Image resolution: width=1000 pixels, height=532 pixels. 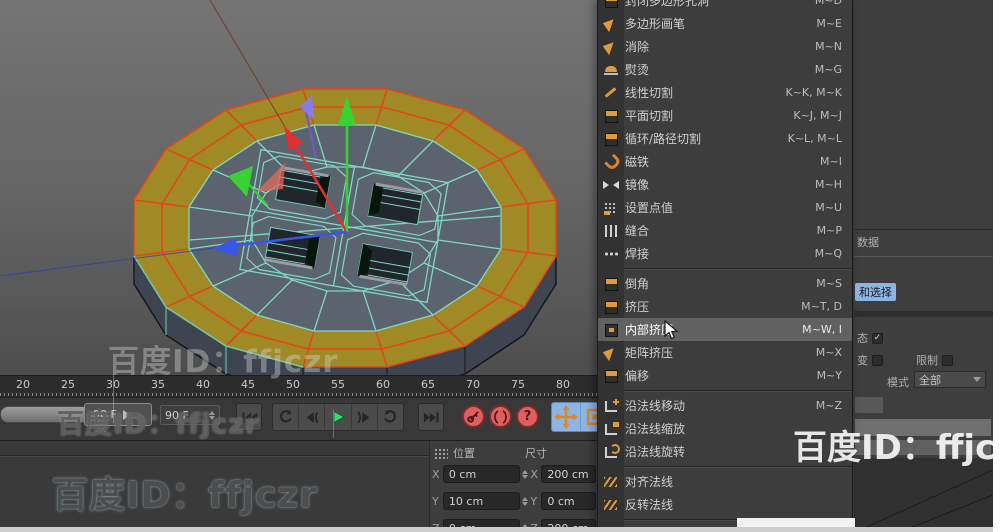 I want to click on menu-item-matrix-extrude: 矩阵挤压 M~X, so click(x=725, y=352).